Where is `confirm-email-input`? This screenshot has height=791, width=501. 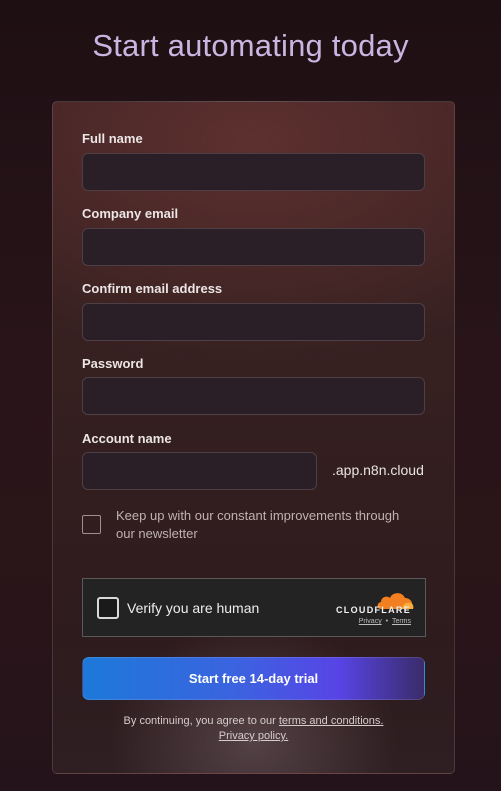 confirm-email-input is located at coordinates (253, 322).